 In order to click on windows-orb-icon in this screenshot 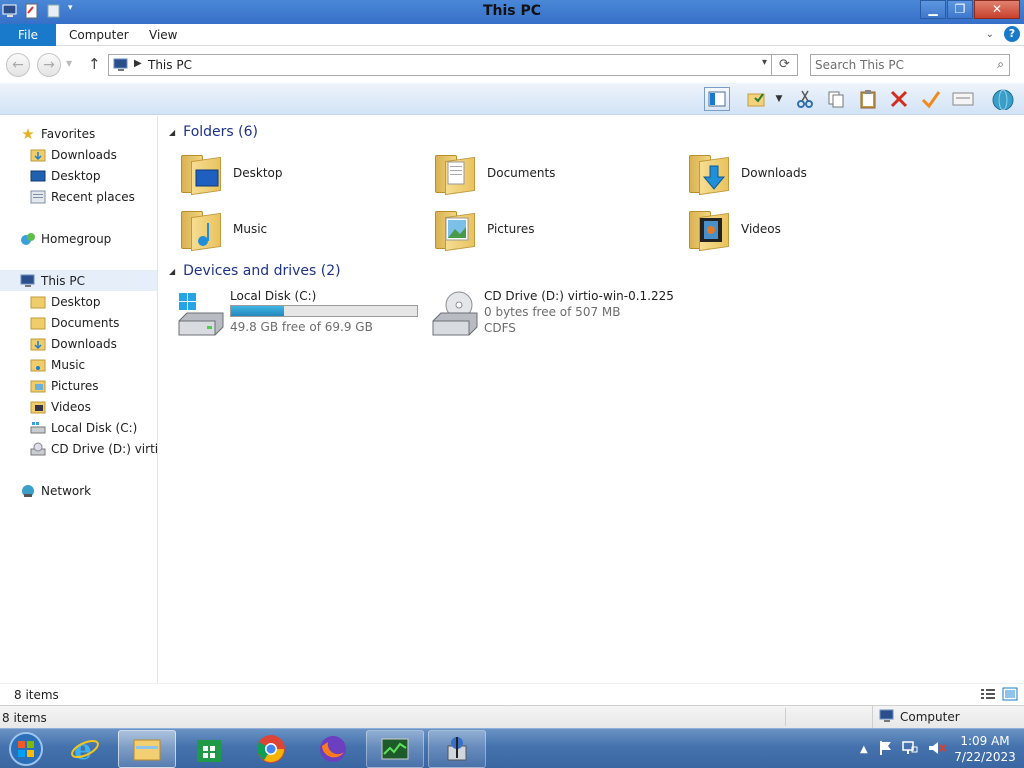, I will do `click(26, 749)`.